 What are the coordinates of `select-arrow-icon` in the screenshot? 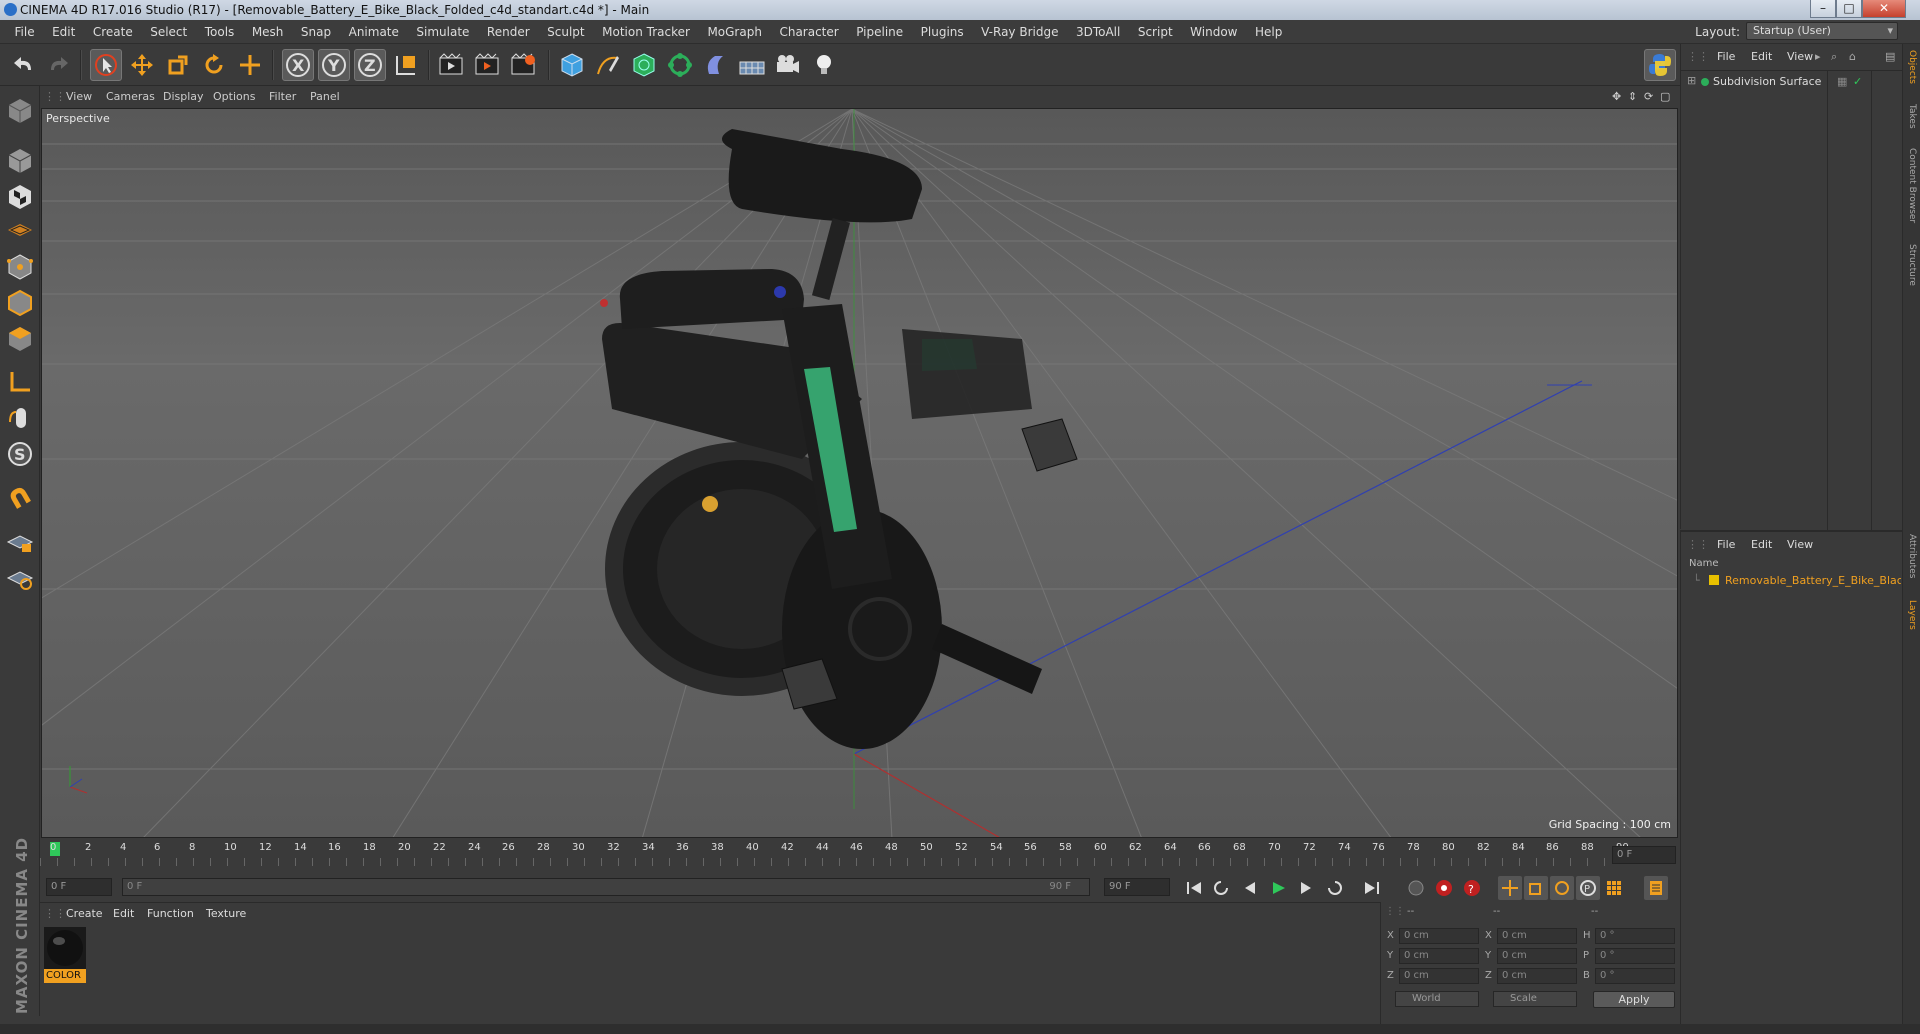 It's located at (106, 65).